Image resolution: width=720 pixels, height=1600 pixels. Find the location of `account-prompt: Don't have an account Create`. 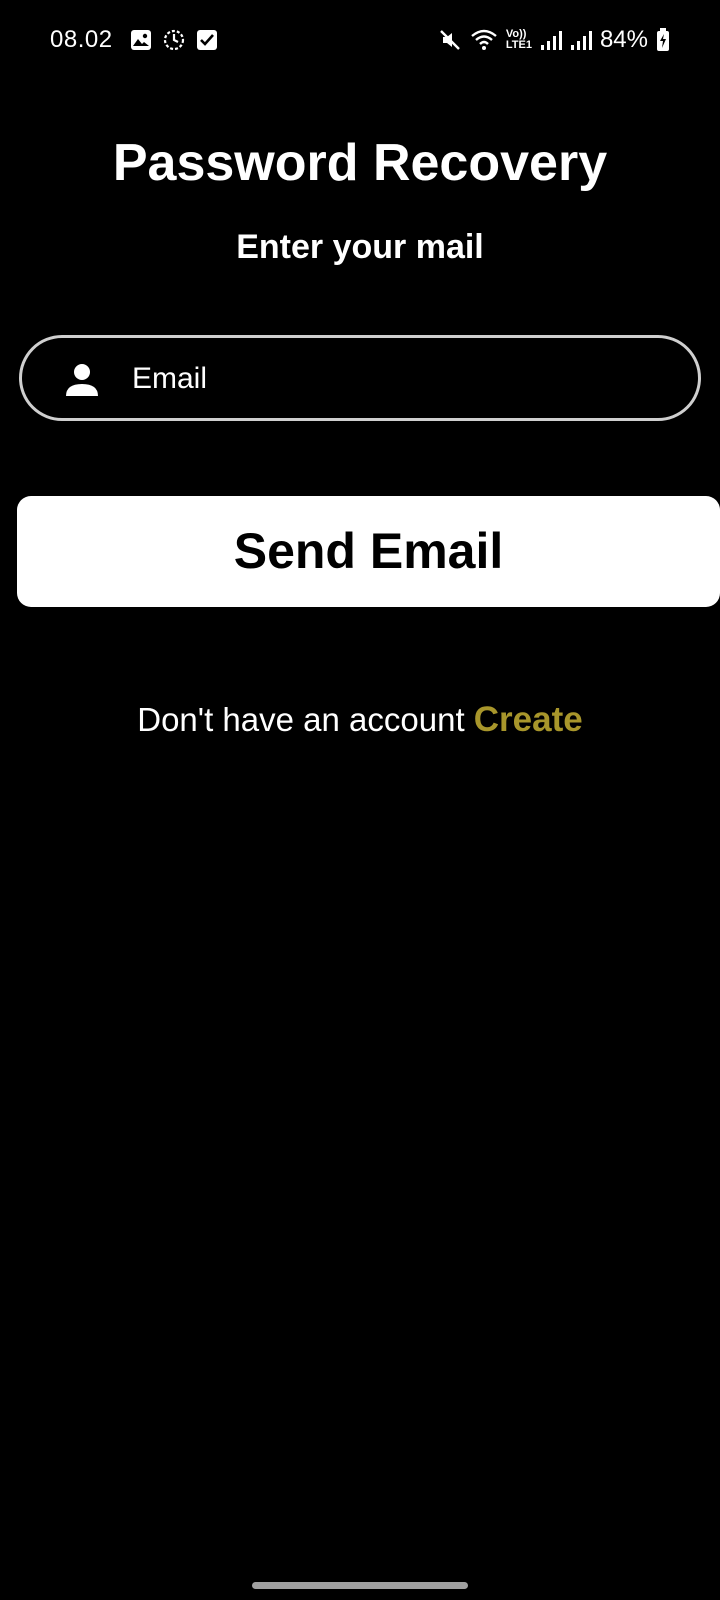

account-prompt: Don't have an account Create is located at coordinates (360, 720).